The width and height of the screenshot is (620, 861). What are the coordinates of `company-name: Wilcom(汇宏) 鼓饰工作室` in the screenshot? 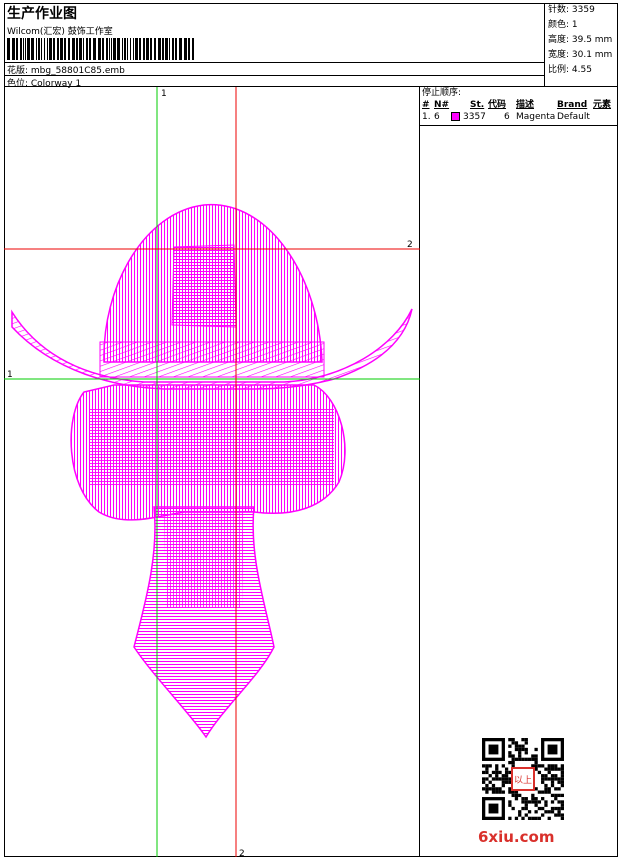 It's located at (60, 32).